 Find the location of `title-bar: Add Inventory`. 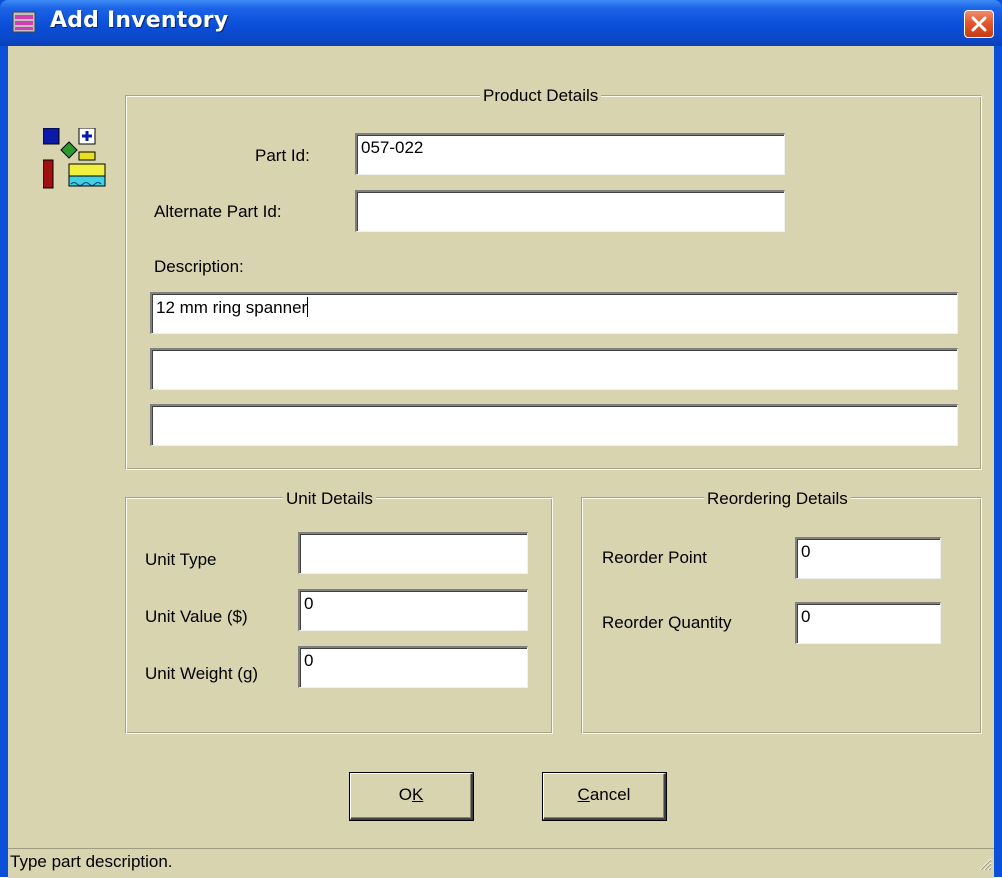

title-bar: Add Inventory is located at coordinates (501, 23).